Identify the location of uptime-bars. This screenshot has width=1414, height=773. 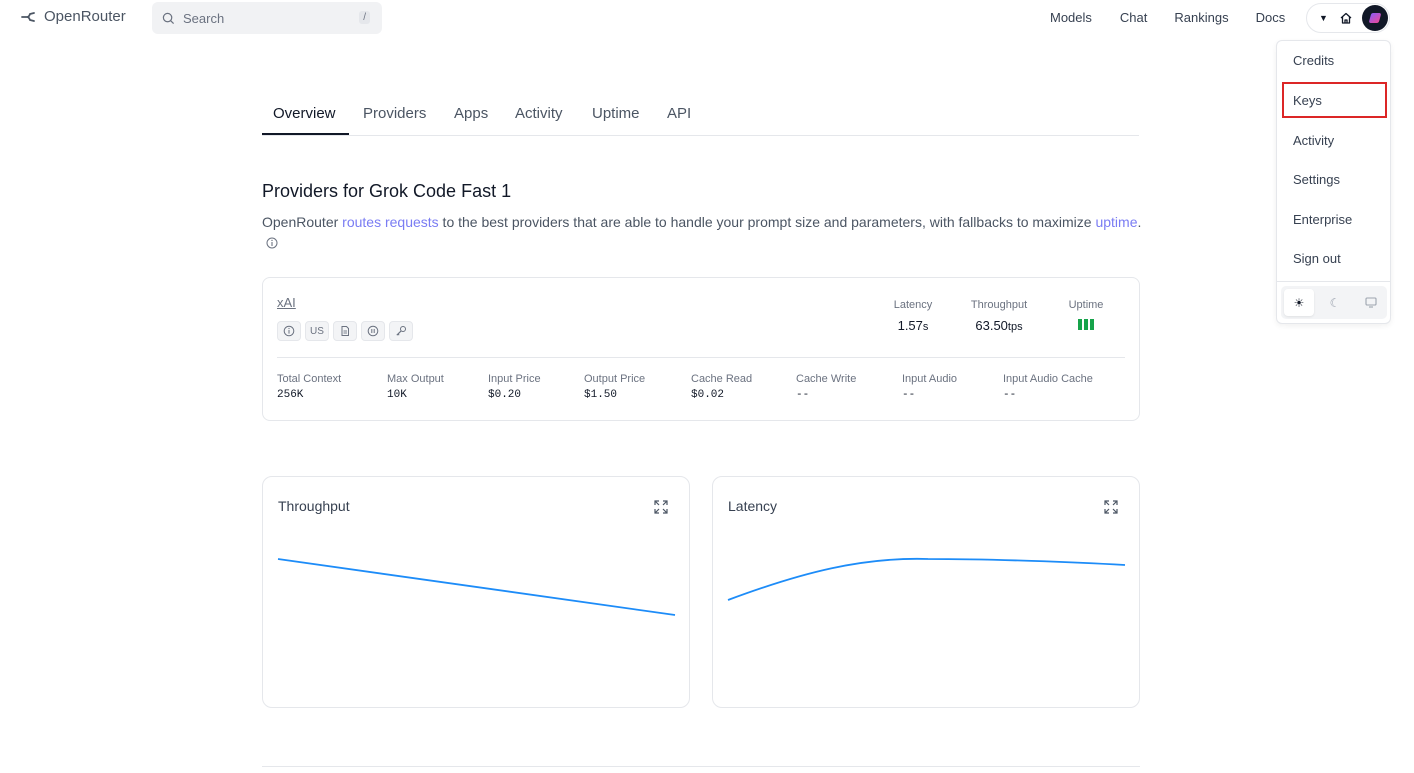
(1086, 324).